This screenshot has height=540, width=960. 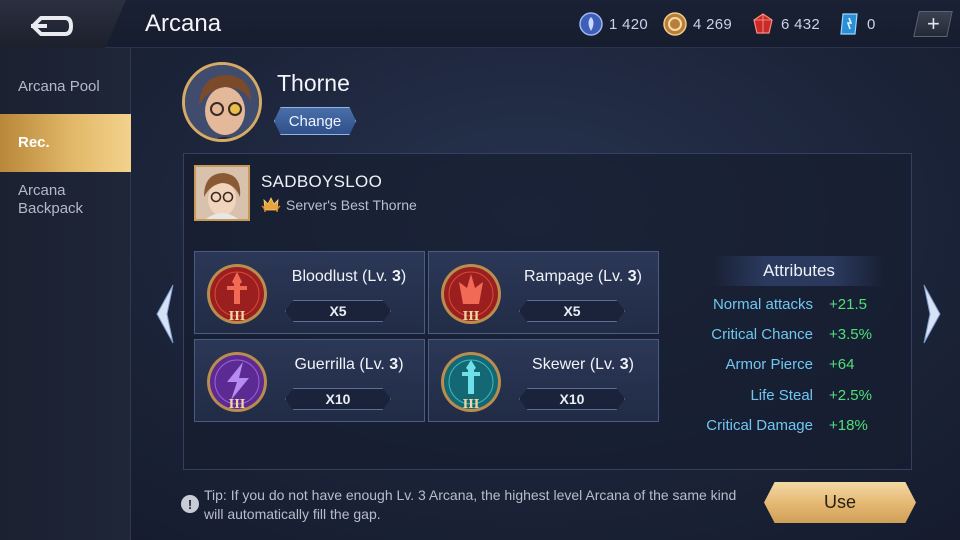 I want to click on change-button-label: Change, so click(x=315, y=121).